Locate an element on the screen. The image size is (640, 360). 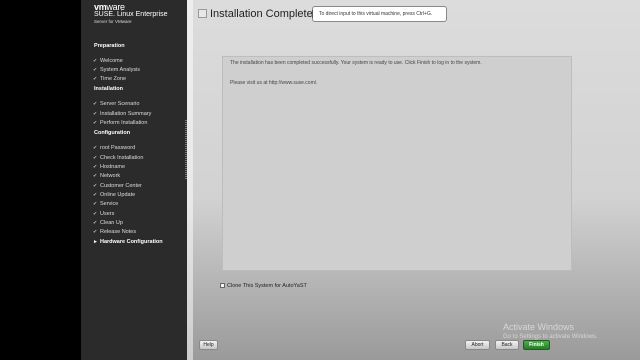
step-clean-up: ✔ Clean Up is located at coordinates (108, 223).